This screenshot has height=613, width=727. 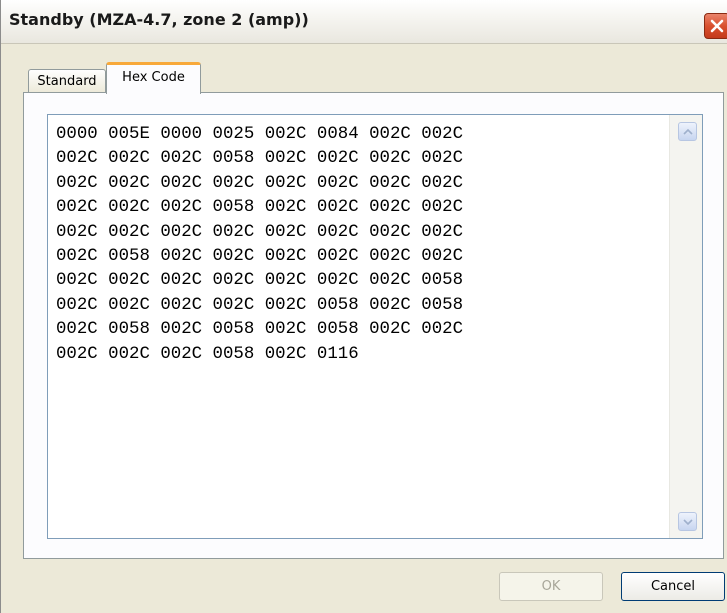 What do you see at coordinates (260, 256) in the screenshot?
I see `hex-line: 002C 0058 002C 002C 002C 002C 002C 002C` at bounding box center [260, 256].